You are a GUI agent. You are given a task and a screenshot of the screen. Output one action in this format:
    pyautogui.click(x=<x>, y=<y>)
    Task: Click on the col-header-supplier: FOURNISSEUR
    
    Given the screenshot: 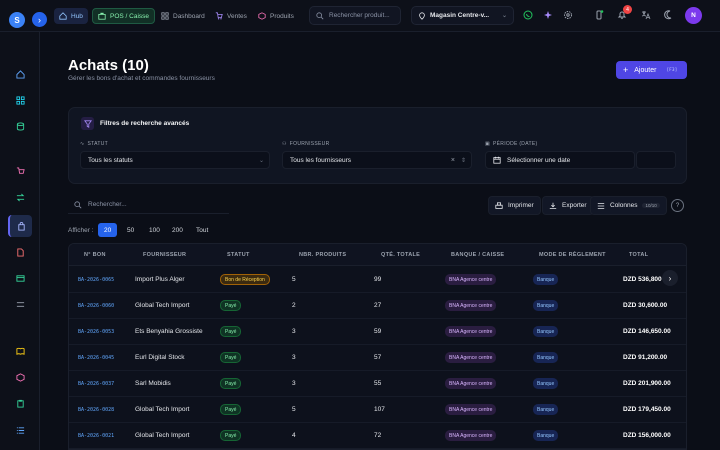 What is the action you would take?
    pyautogui.click(x=164, y=255)
    